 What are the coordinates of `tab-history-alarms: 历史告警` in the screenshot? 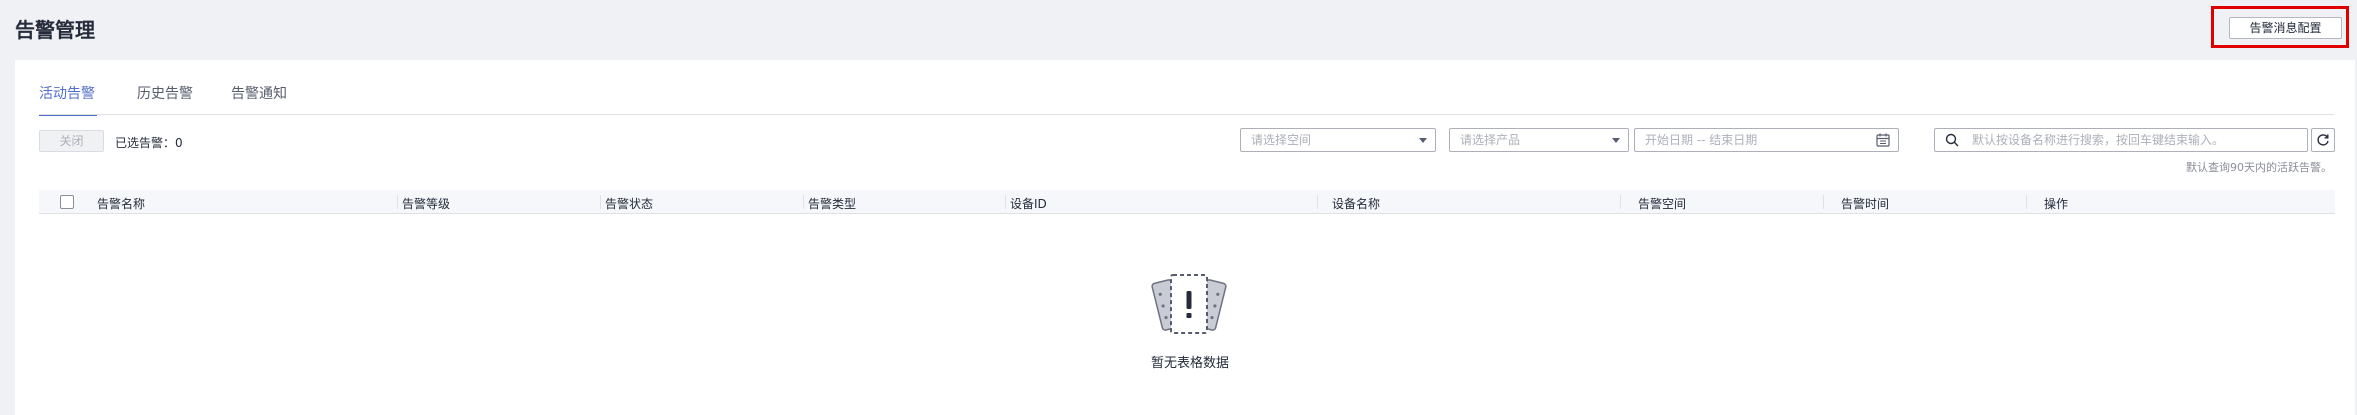 It's located at (165, 101).